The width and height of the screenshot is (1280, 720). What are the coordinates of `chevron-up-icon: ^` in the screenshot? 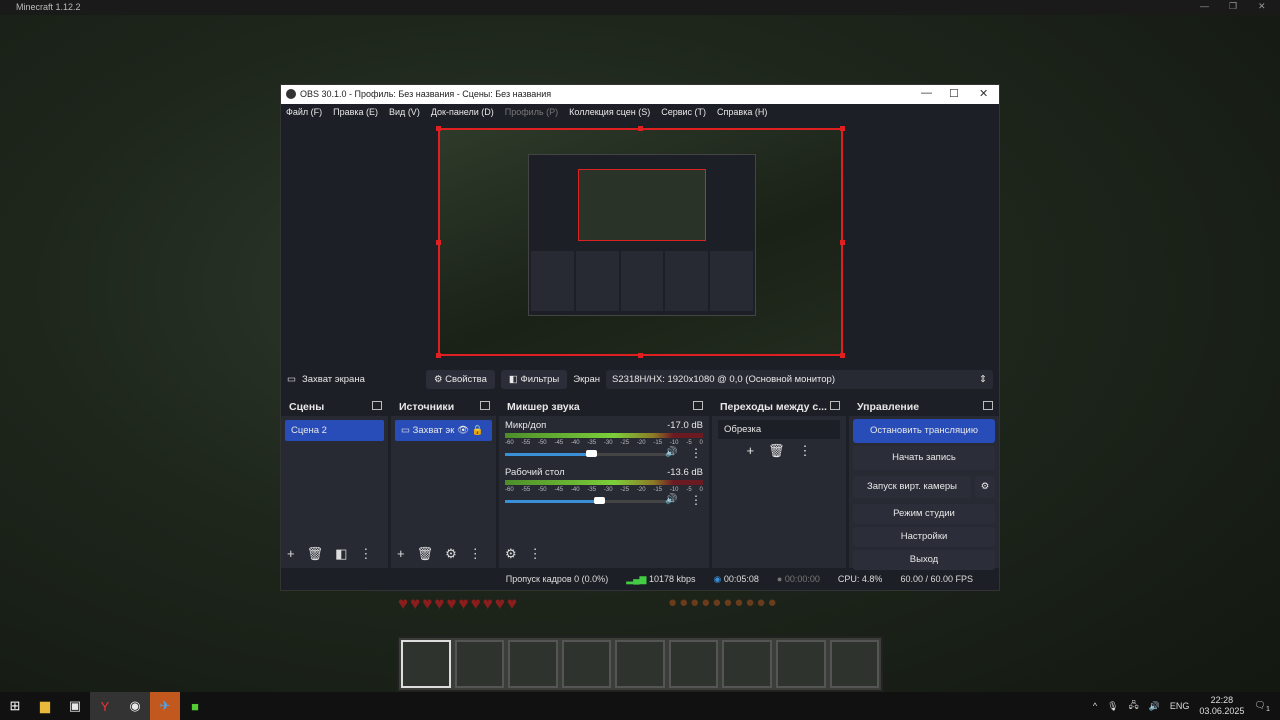 It's located at (1095, 706).